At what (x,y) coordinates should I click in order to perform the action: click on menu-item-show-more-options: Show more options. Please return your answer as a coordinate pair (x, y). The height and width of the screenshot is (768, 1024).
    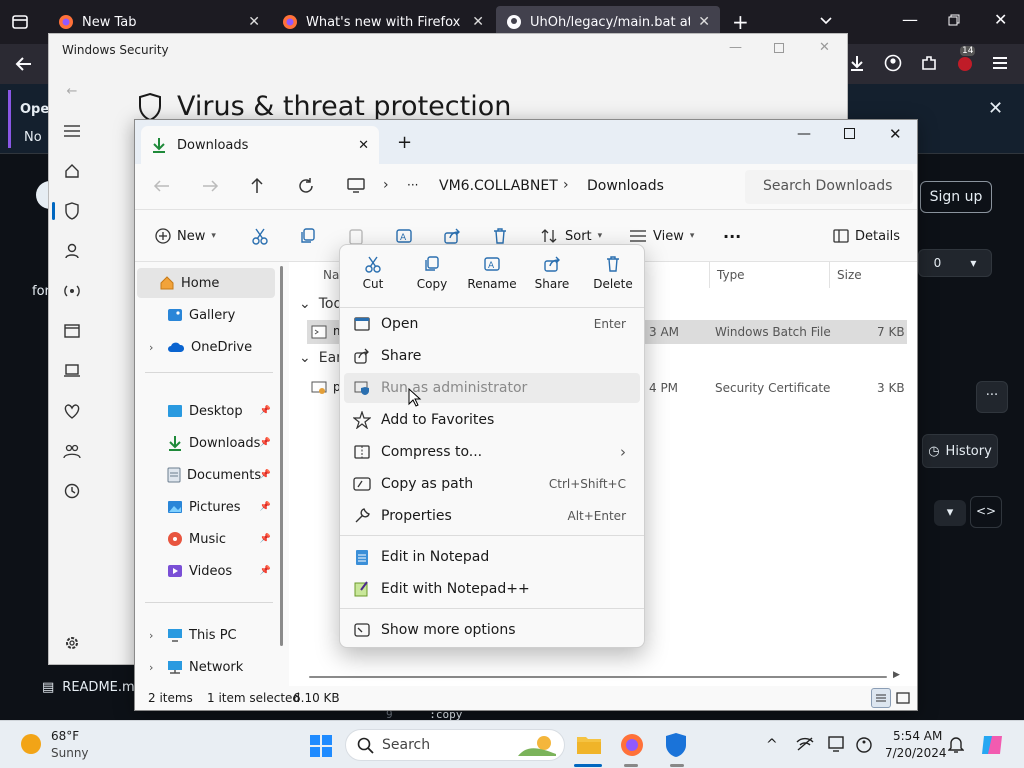
    Looking at the image, I should click on (492, 630).